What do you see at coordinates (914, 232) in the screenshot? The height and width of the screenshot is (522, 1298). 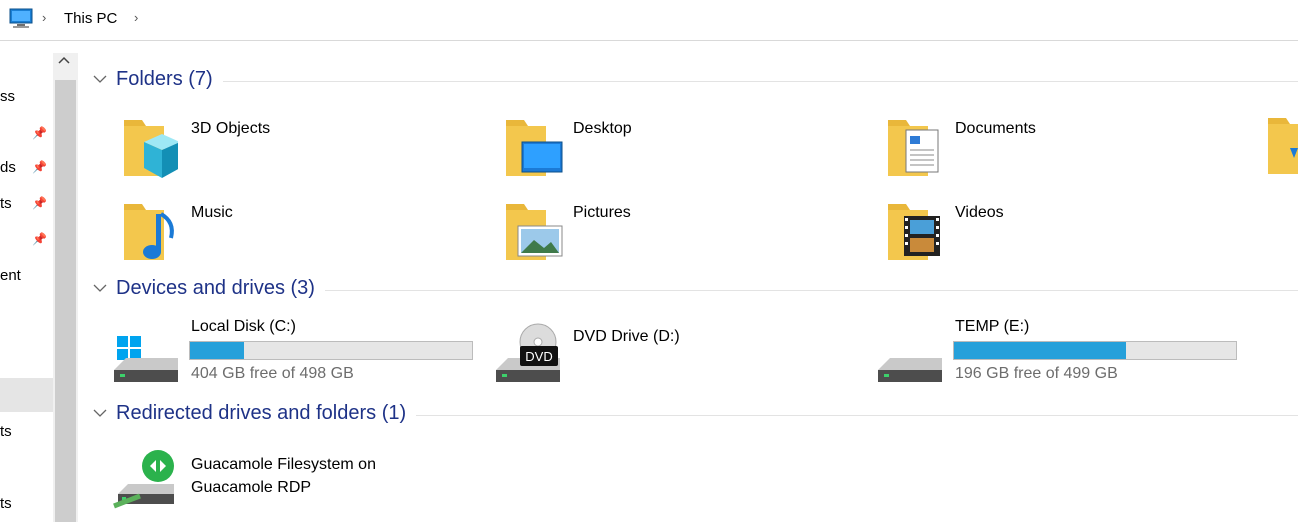 I see `videos-folder-icon` at bounding box center [914, 232].